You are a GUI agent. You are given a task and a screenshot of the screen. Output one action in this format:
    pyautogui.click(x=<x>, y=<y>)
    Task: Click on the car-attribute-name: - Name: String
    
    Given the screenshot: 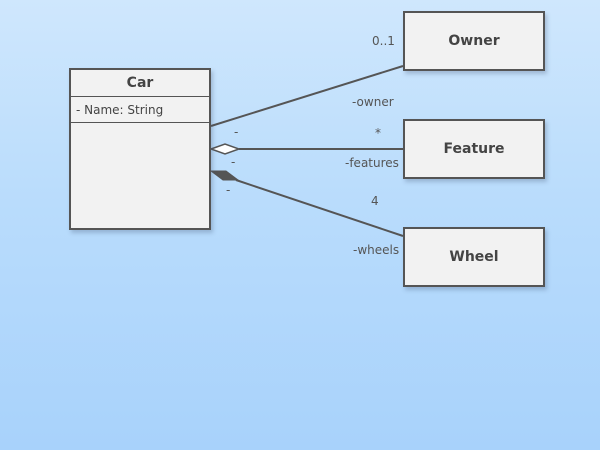 What is the action you would take?
    pyautogui.click(x=120, y=109)
    